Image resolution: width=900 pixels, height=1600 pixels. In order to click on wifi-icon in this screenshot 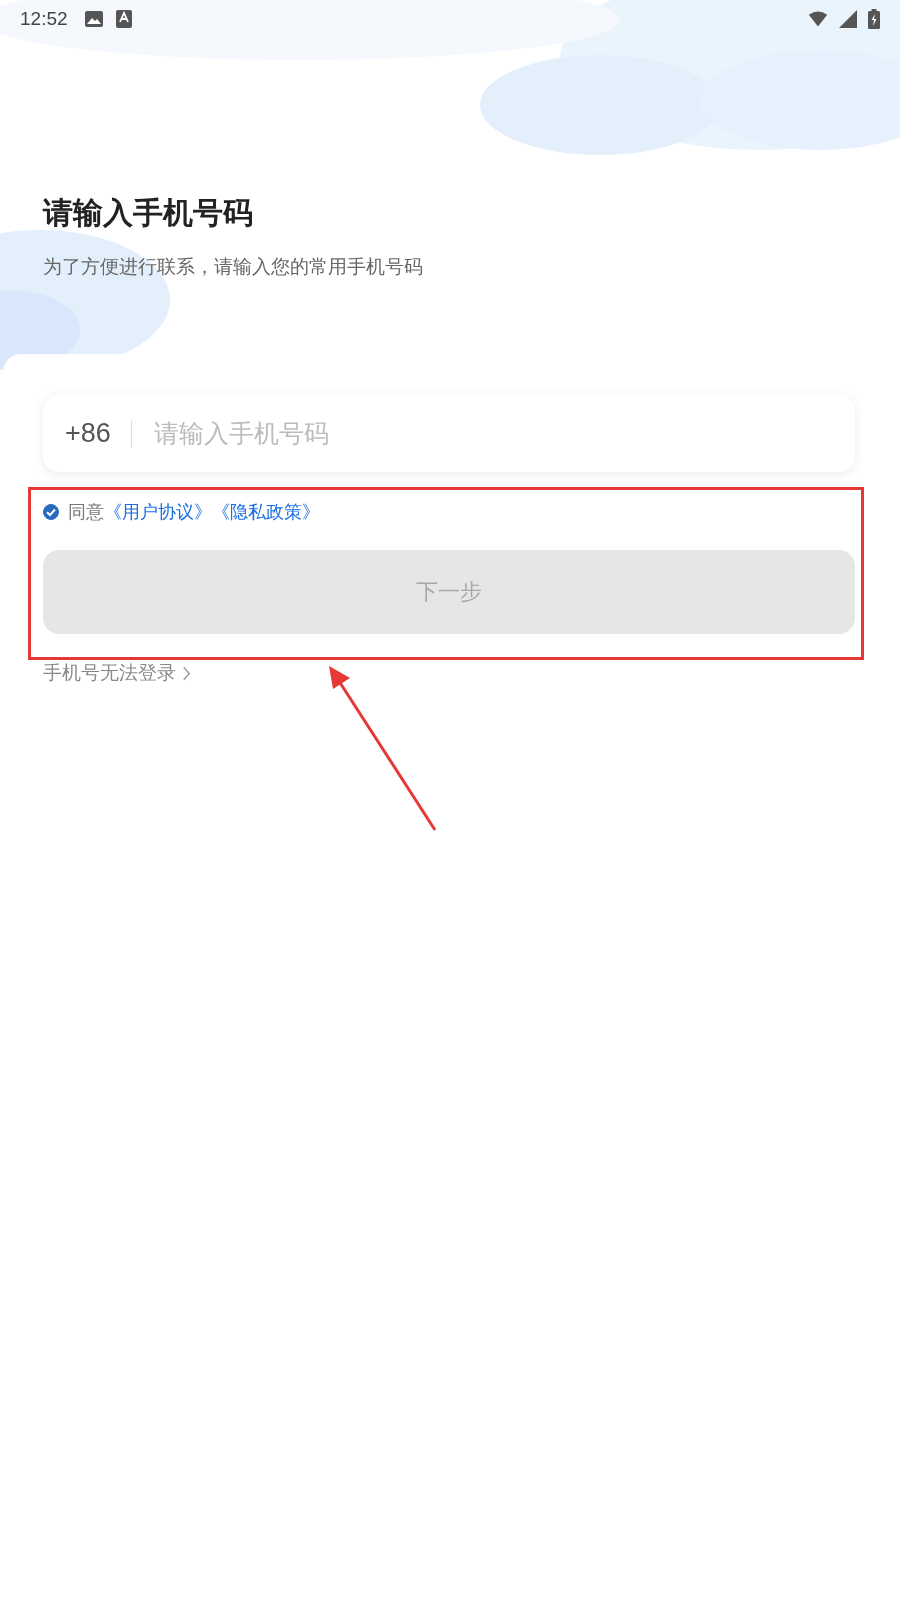, I will do `click(818, 19)`.